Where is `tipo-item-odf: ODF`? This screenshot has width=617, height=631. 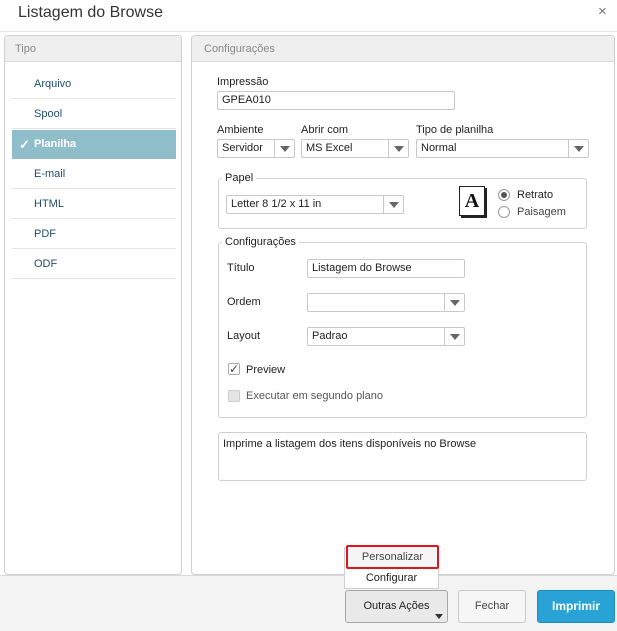 tipo-item-odf: ODF is located at coordinates (94, 264).